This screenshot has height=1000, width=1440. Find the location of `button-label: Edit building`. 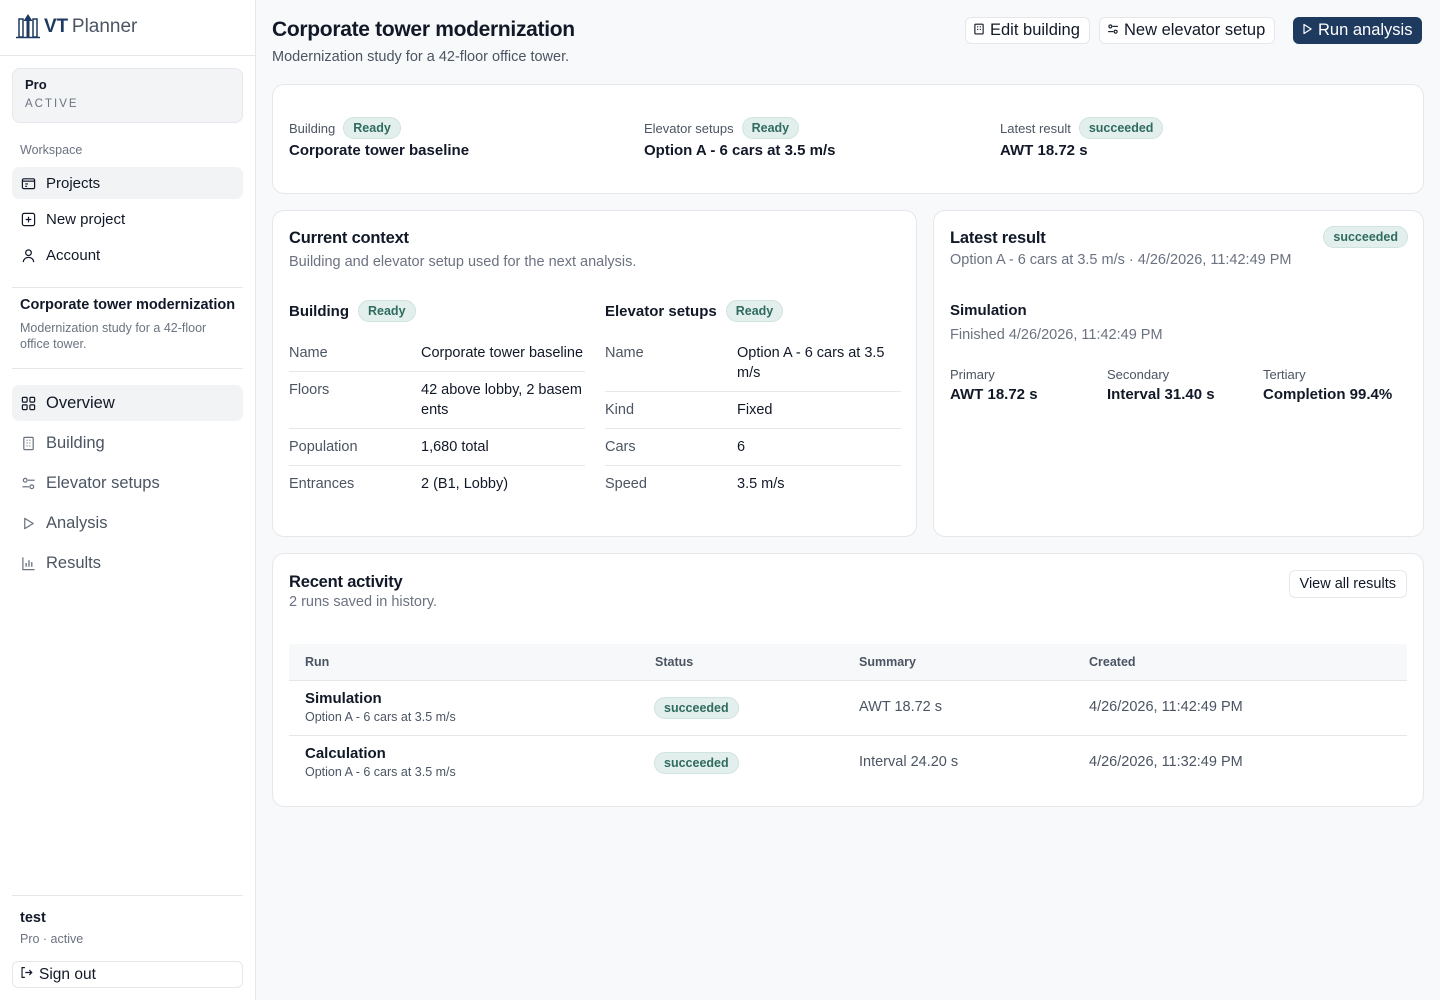

button-label: Edit building is located at coordinates (1035, 30).